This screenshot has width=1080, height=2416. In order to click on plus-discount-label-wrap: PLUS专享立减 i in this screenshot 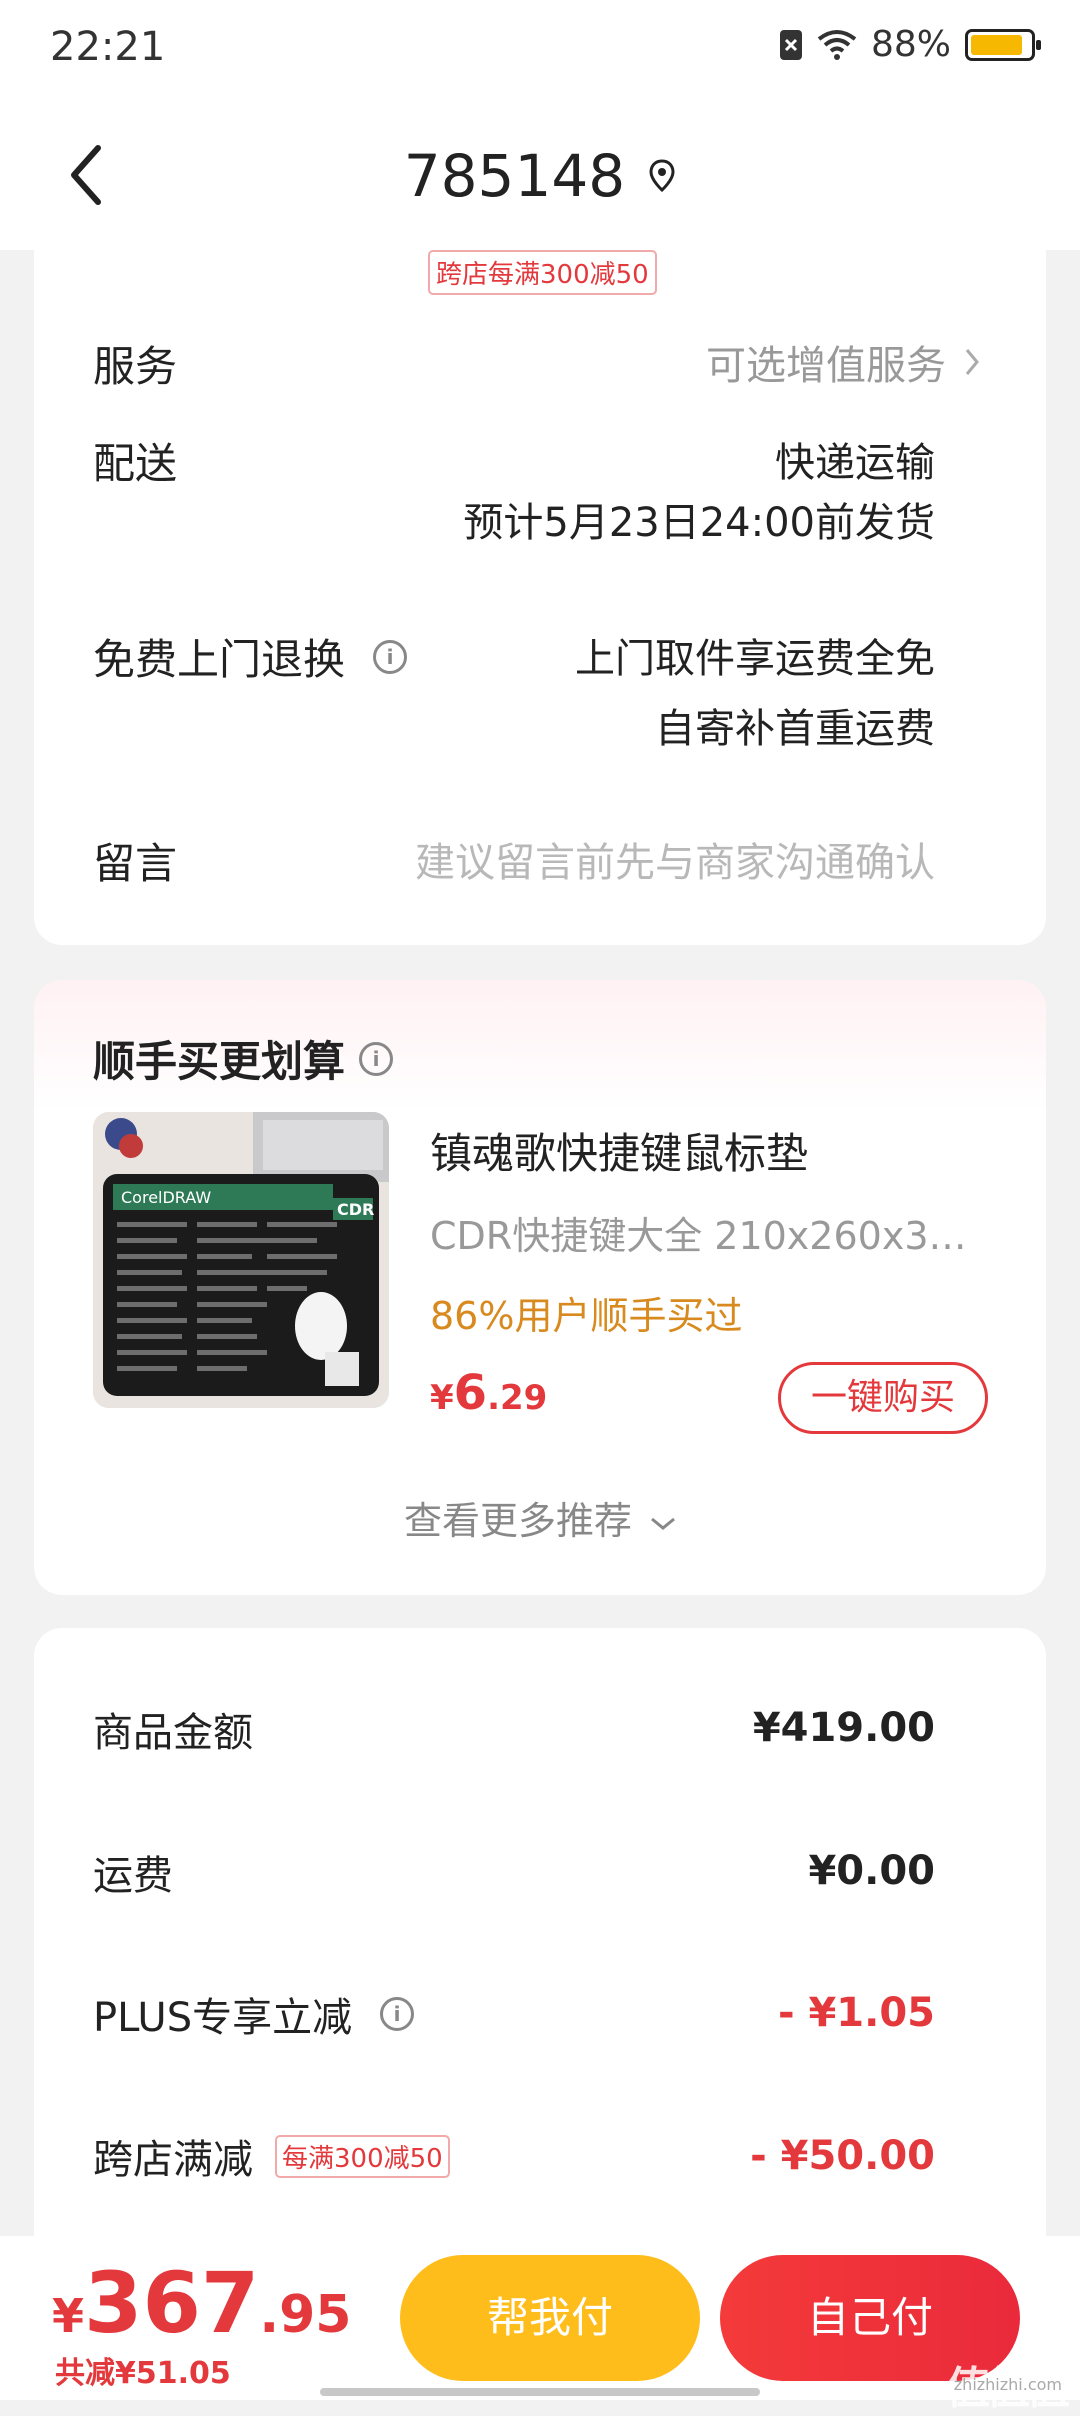, I will do `click(254, 2014)`.